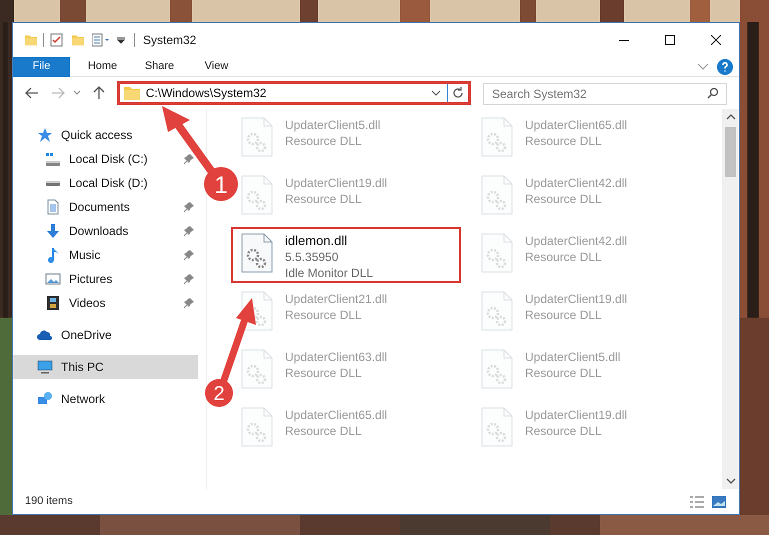 Image resolution: width=769 pixels, height=535 pixels. What do you see at coordinates (41, 66) in the screenshot?
I see `file-tab: File` at bounding box center [41, 66].